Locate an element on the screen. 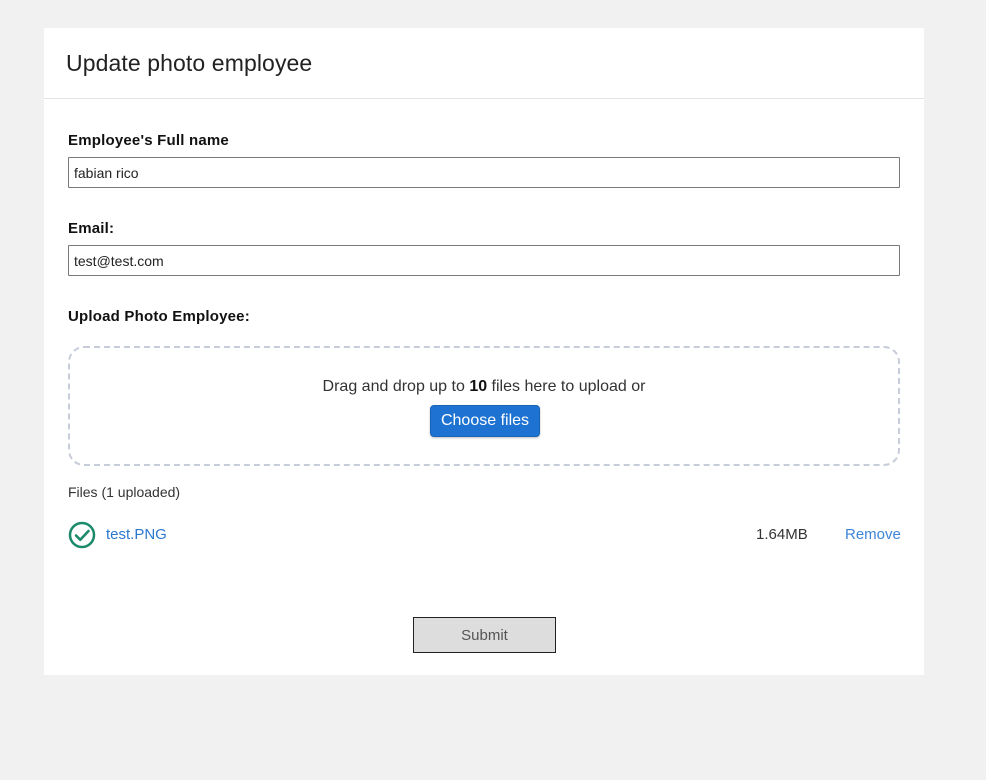 This screenshot has width=986, height=780. full-name-label: Employee's Full name is located at coordinates (148, 140).